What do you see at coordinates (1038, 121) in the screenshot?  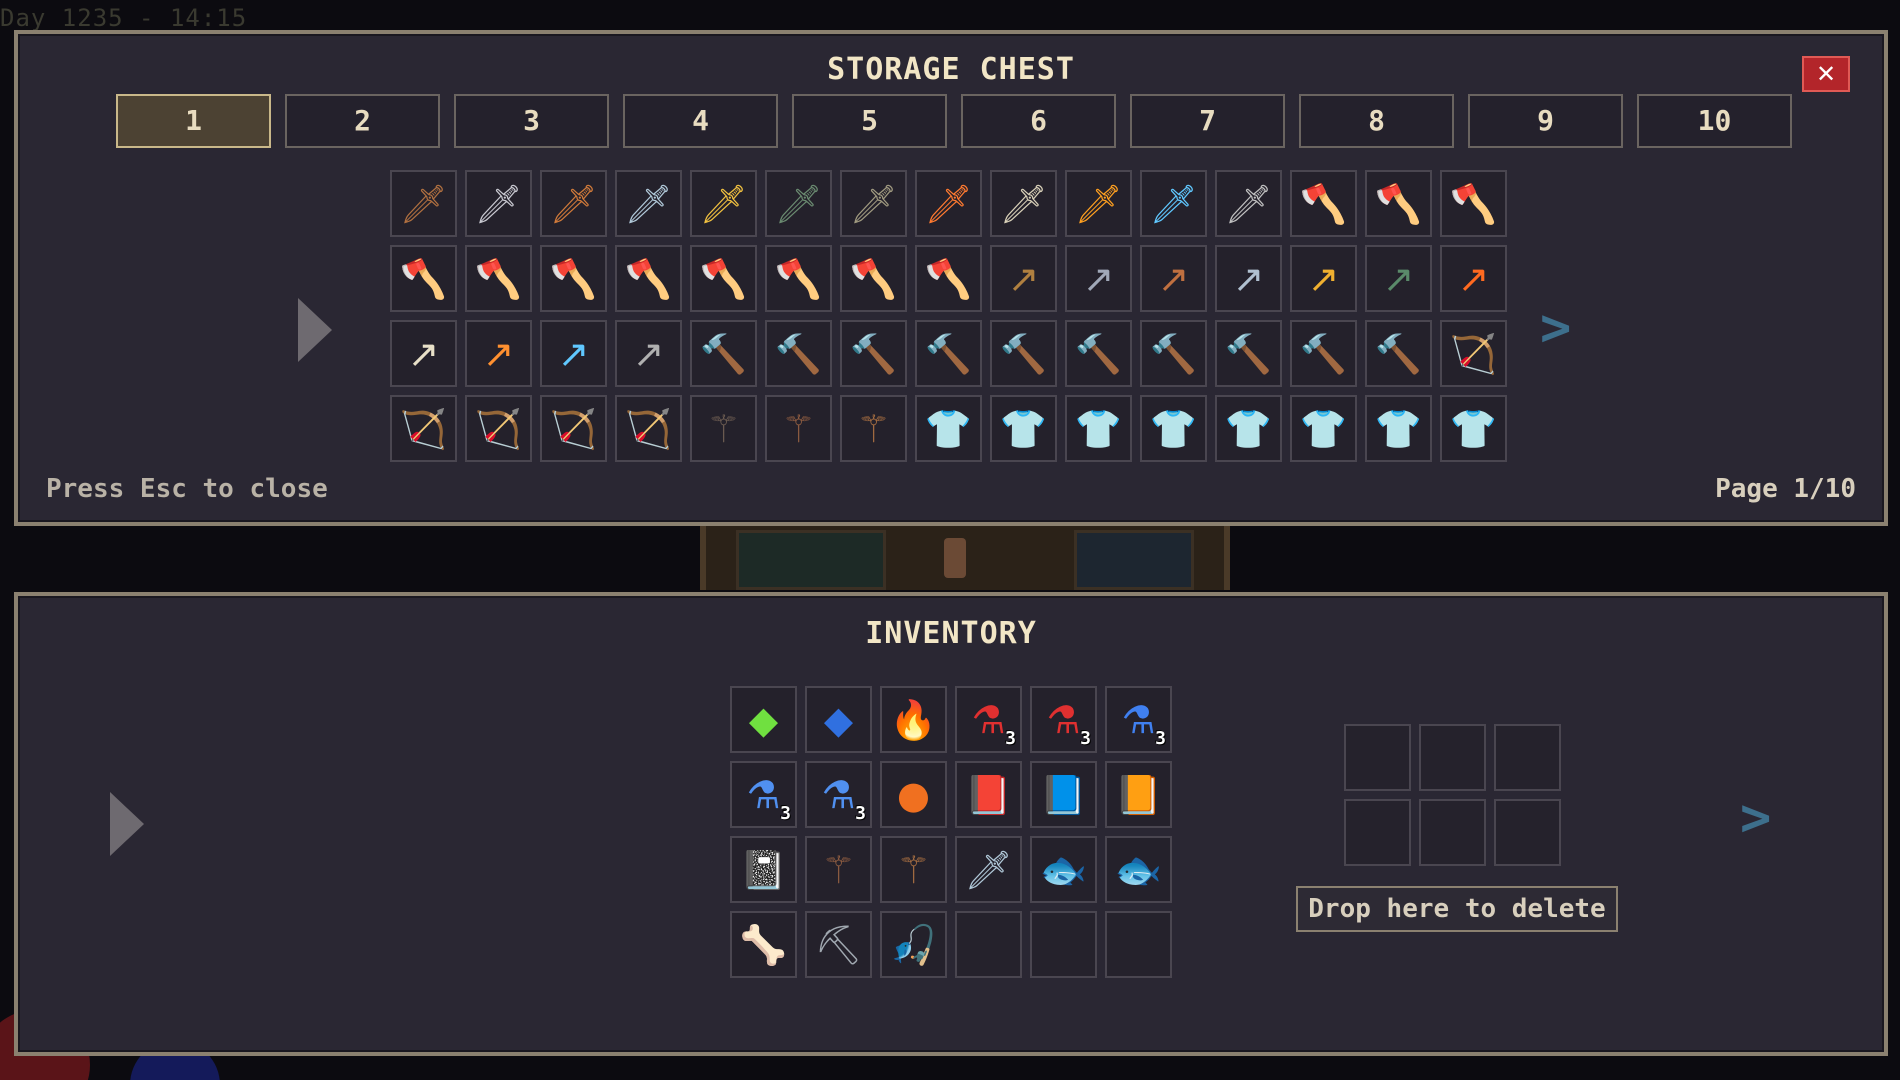 I see `tab-6: 6` at bounding box center [1038, 121].